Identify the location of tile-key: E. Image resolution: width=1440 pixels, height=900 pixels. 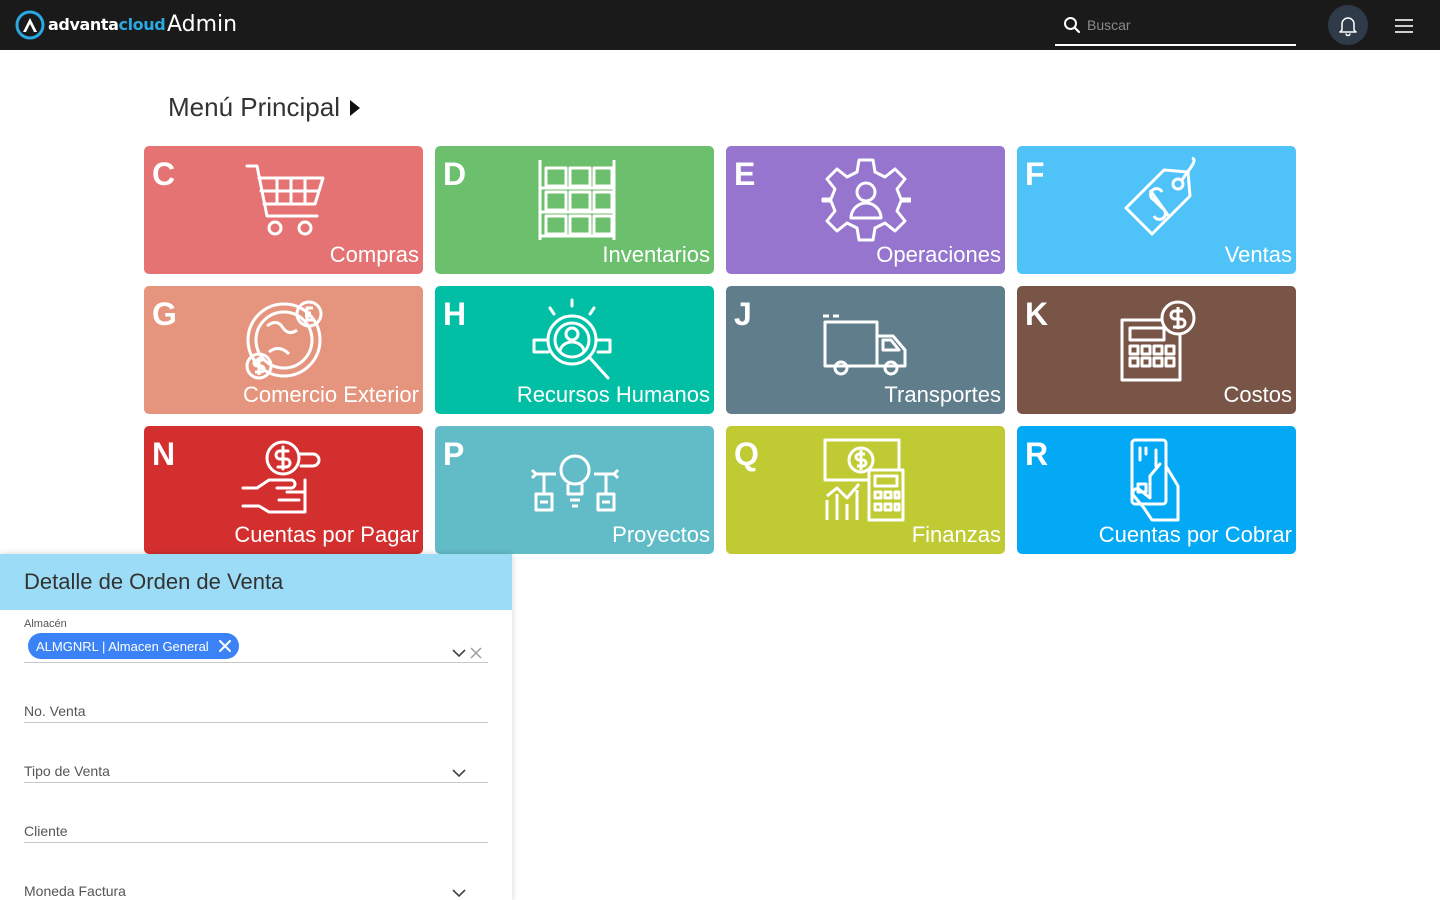
(745, 174).